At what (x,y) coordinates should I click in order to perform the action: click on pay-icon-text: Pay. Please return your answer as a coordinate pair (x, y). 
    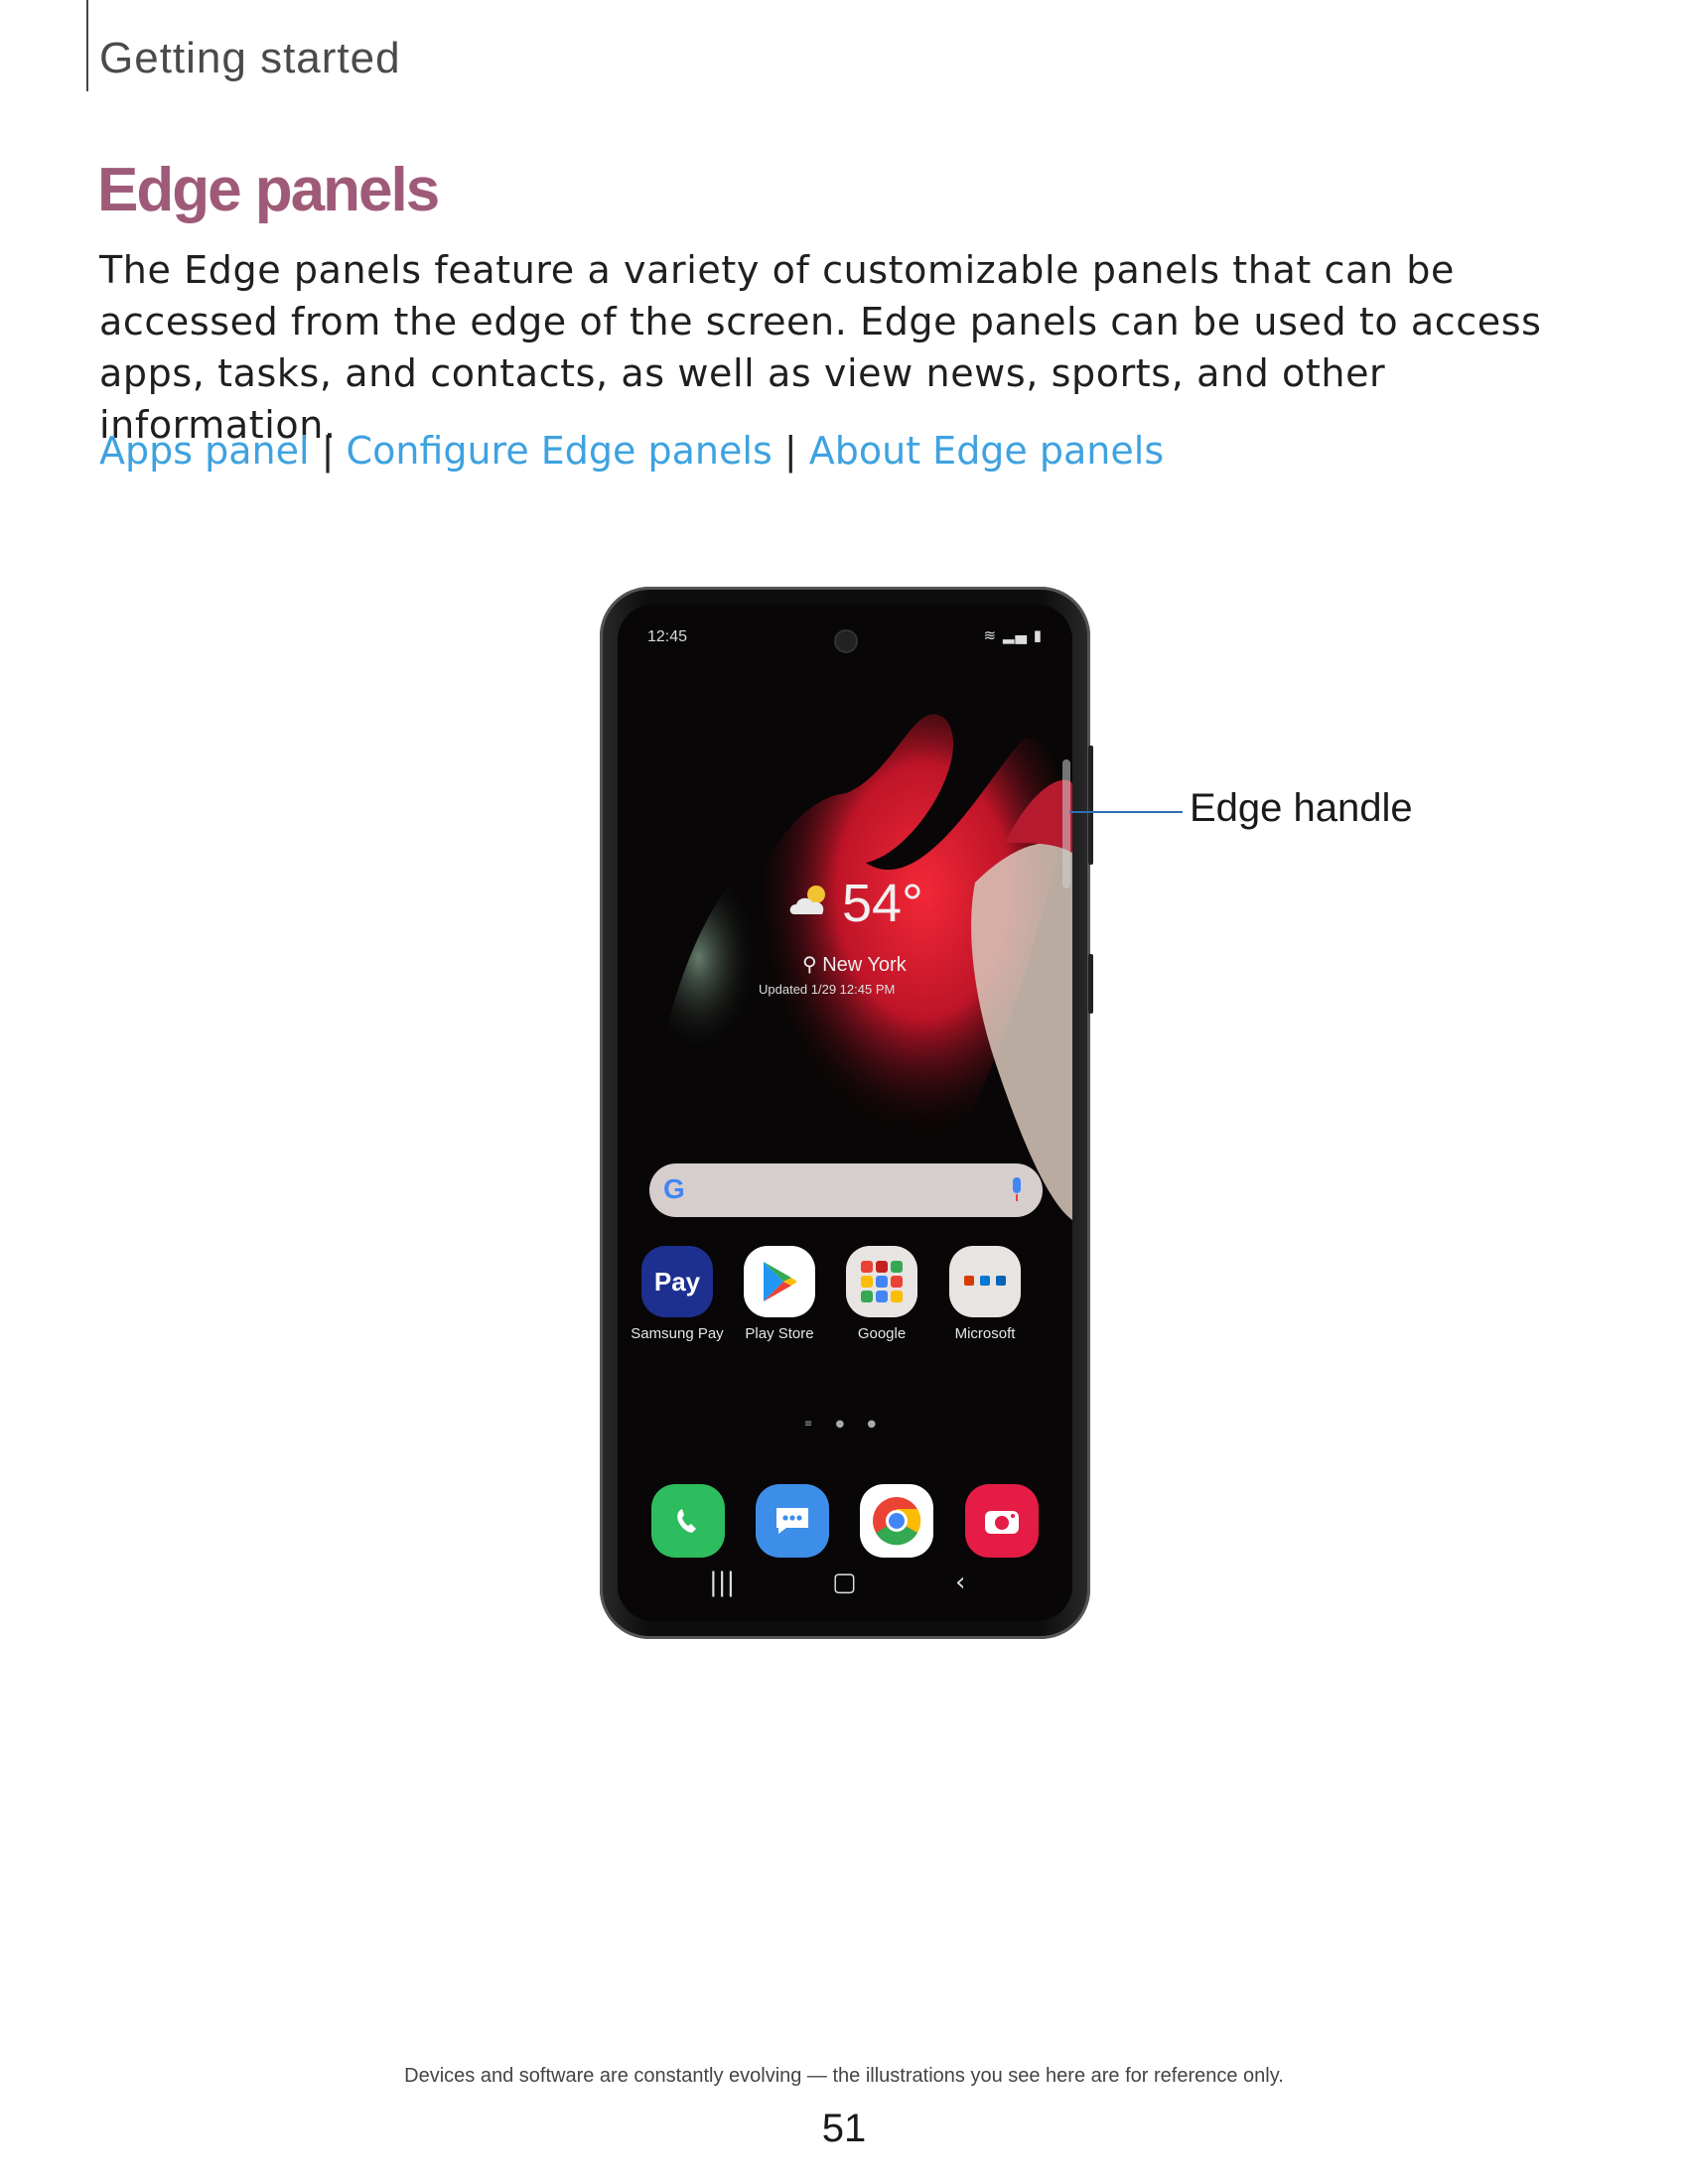
    Looking at the image, I should click on (677, 1281).